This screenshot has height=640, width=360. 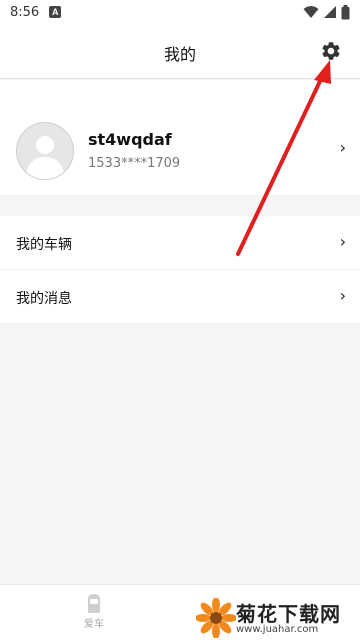 What do you see at coordinates (130, 139) in the screenshot?
I see `username: st4wqdaf` at bounding box center [130, 139].